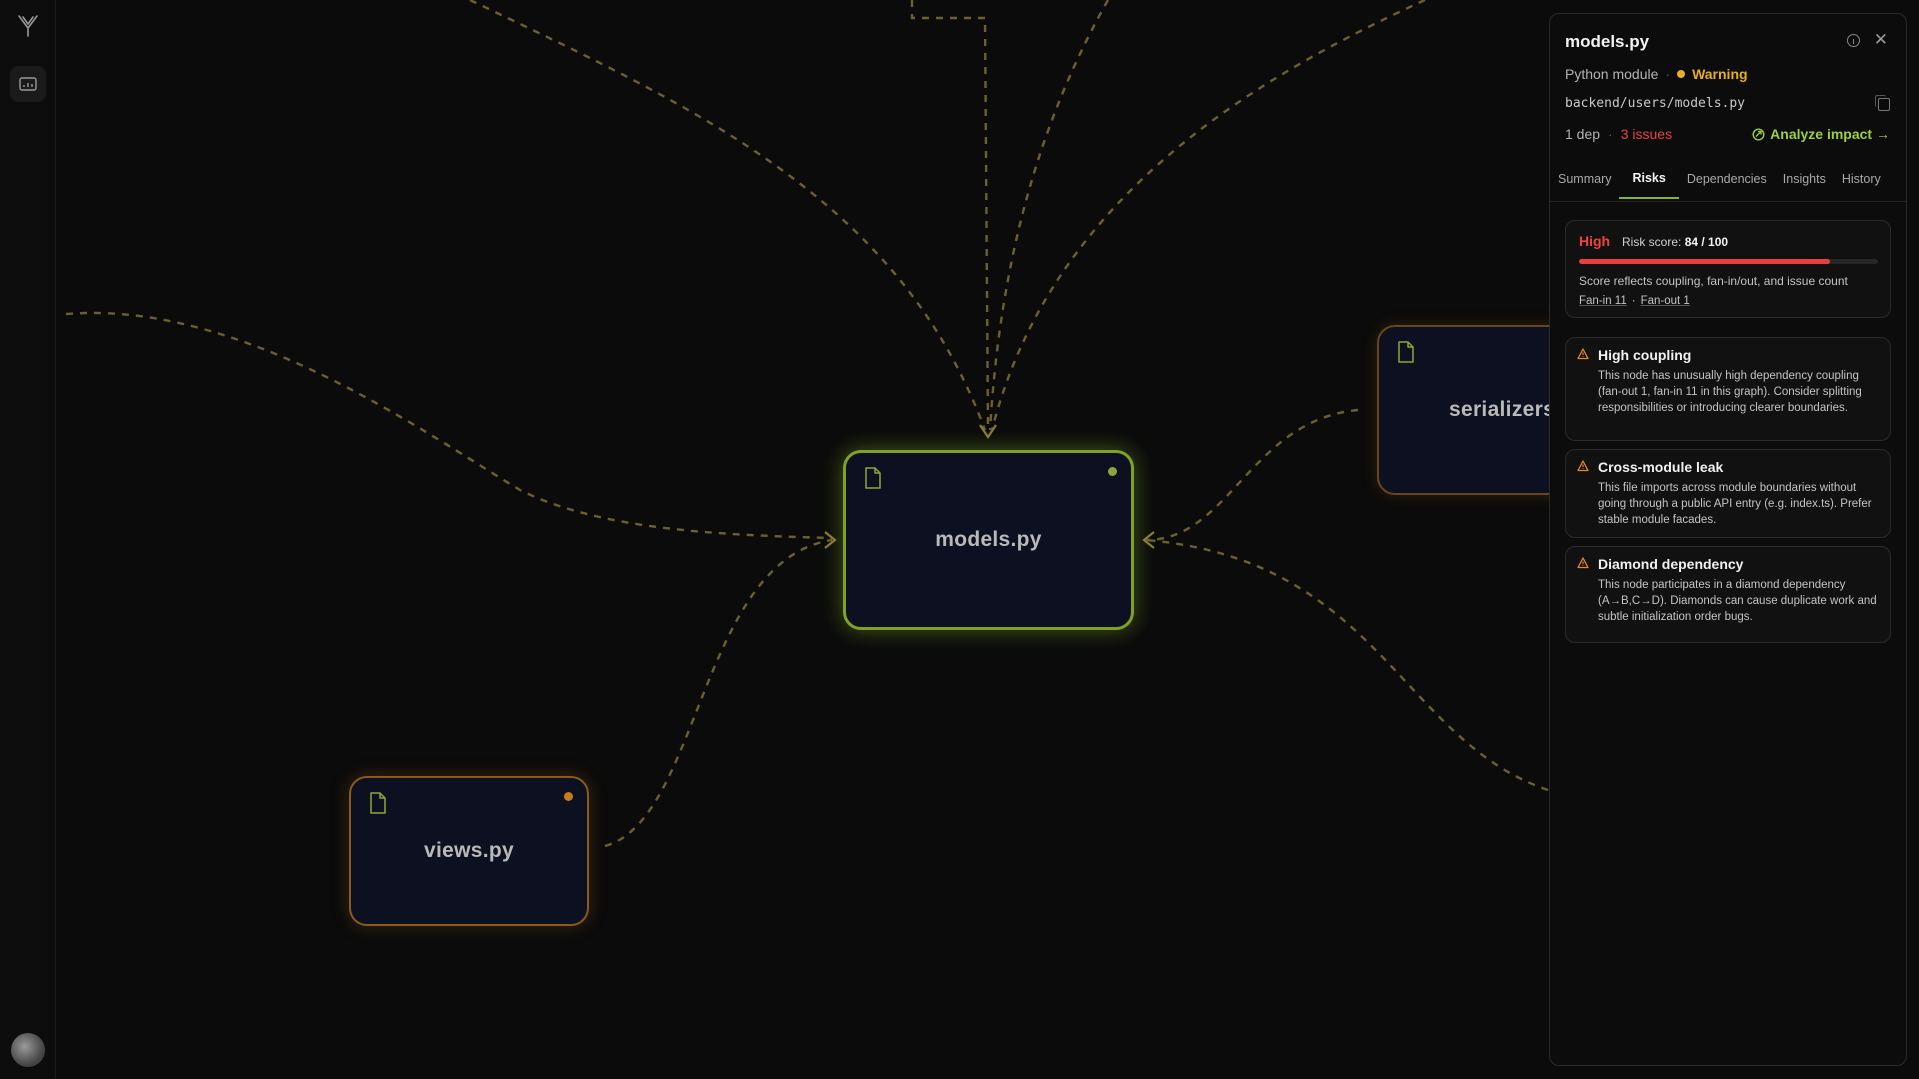  Describe the element at coordinates (1681, 74) in the screenshot. I see `warning-dot-icon` at that location.